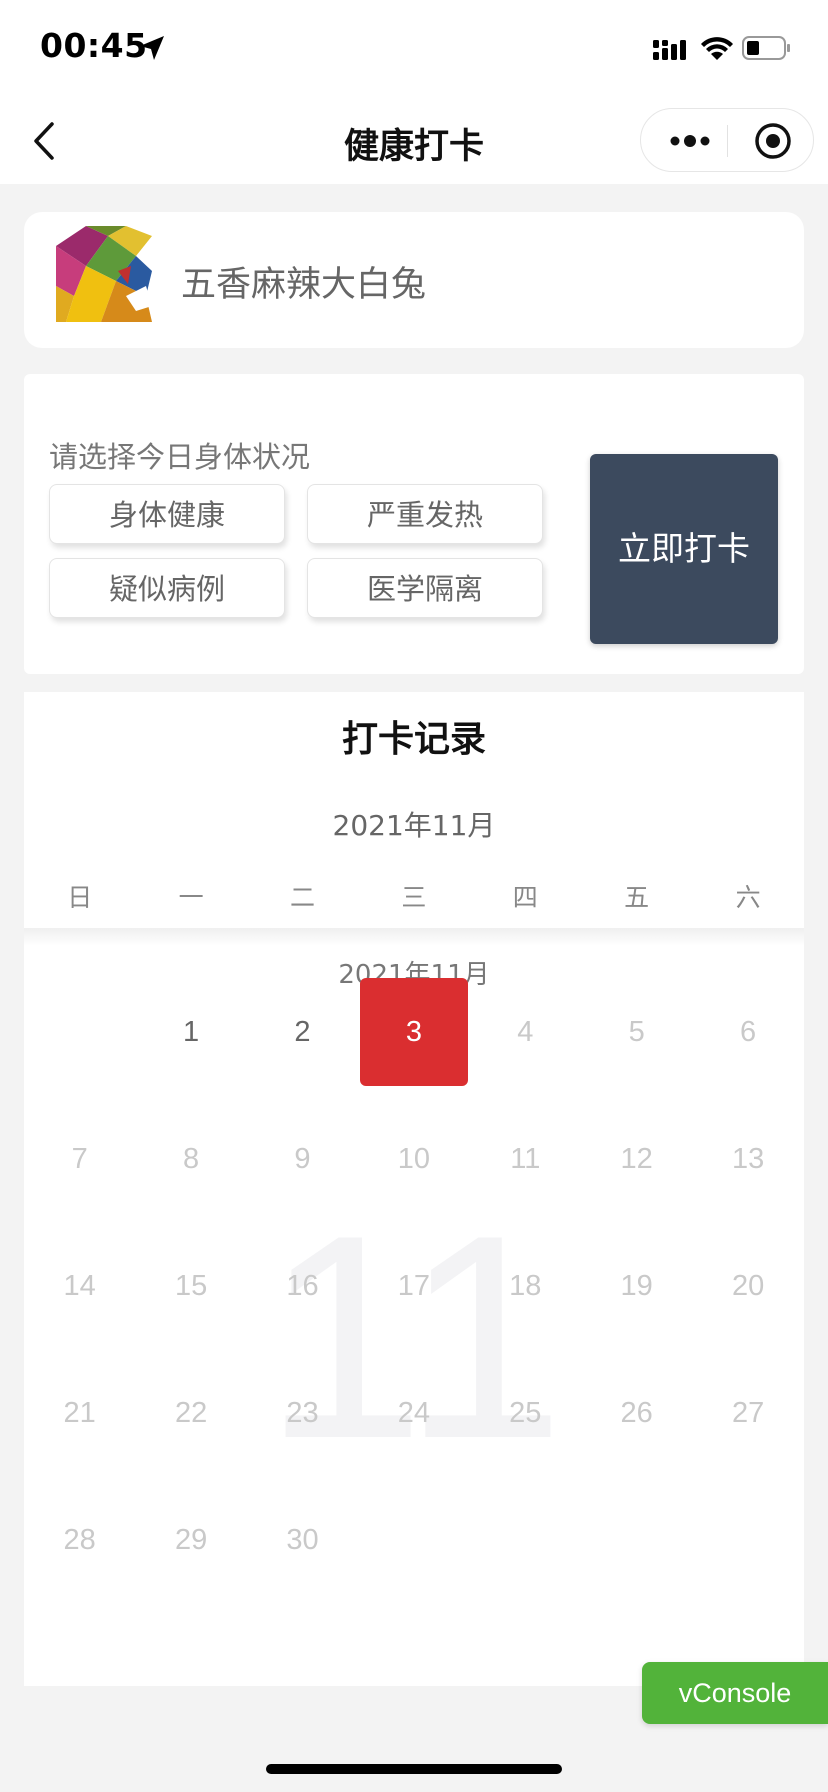  I want to click on calendar-day: 29, so click(191, 1540).